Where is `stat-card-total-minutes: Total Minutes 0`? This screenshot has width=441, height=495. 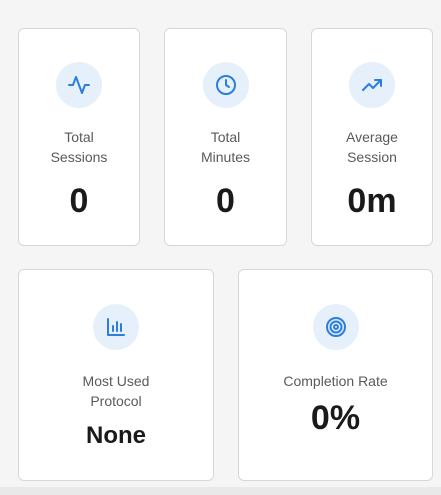
stat-card-total-minutes: Total Minutes 0 is located at coordinates (225, 137).